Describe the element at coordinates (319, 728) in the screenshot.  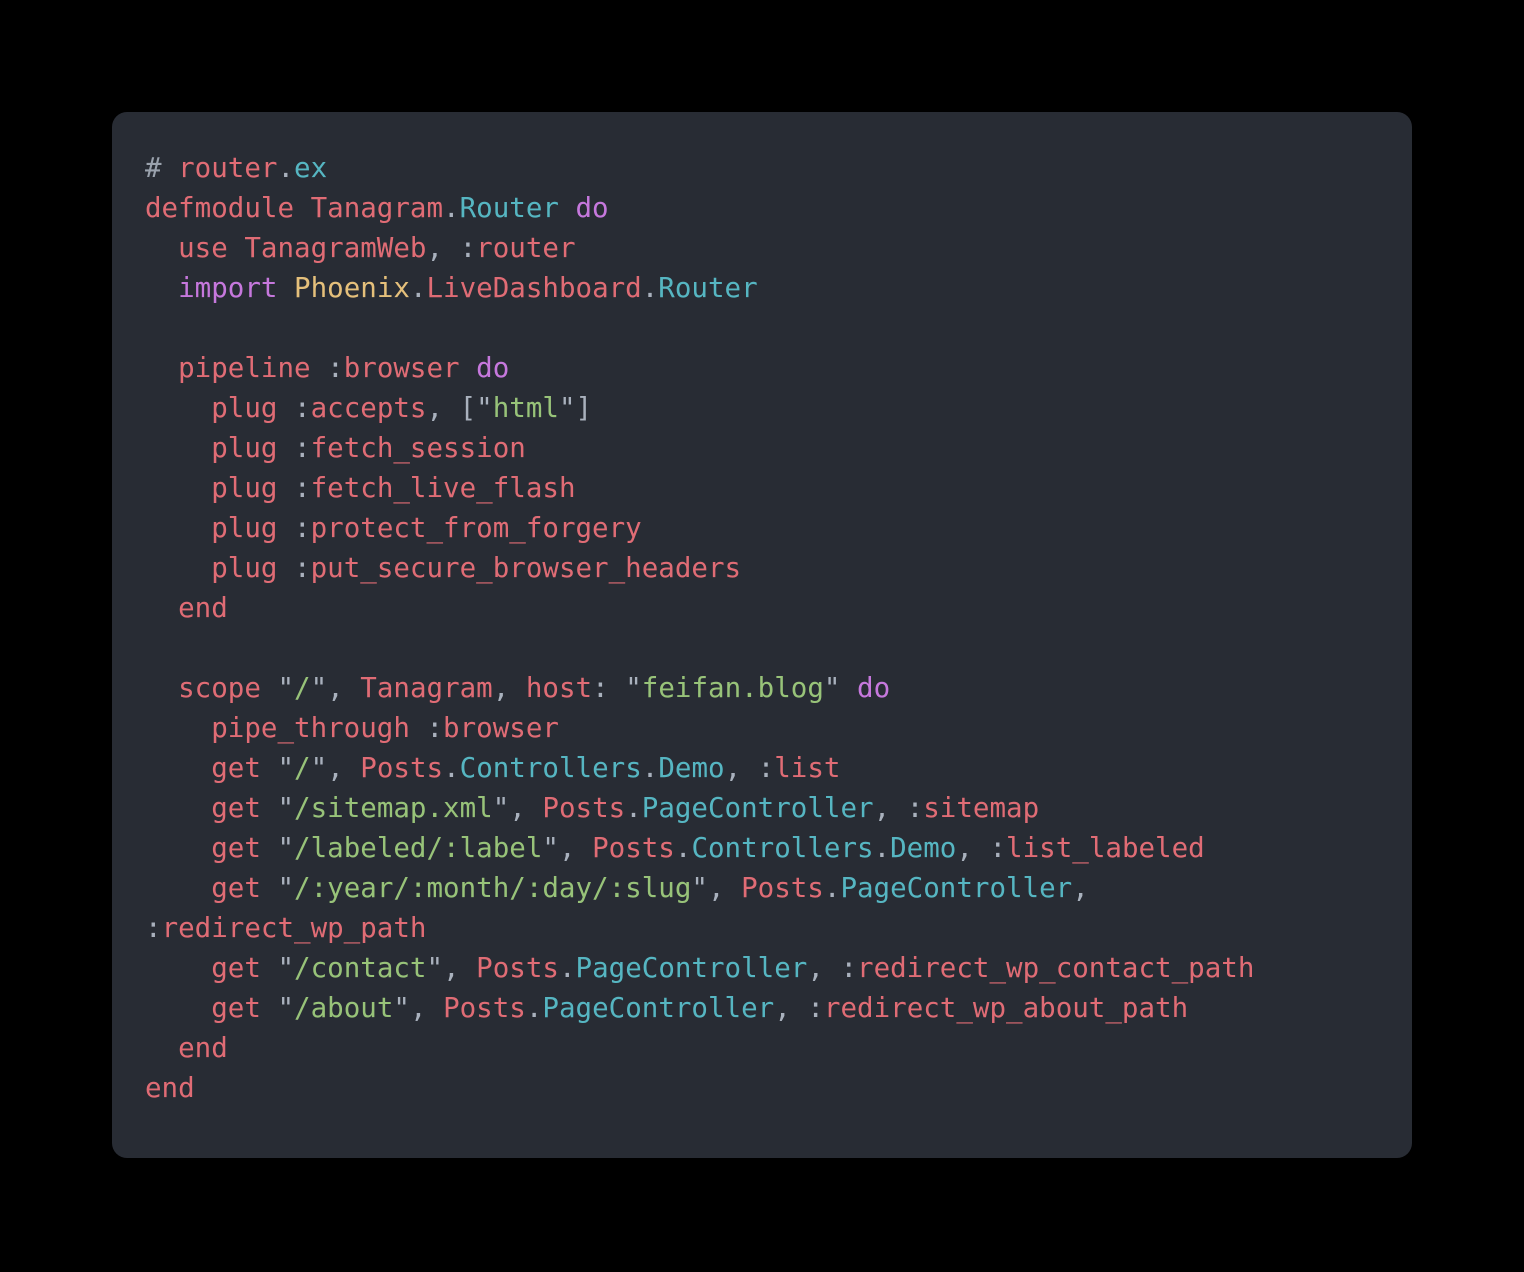
I see `code-token-kw: pipe_through` at that location.